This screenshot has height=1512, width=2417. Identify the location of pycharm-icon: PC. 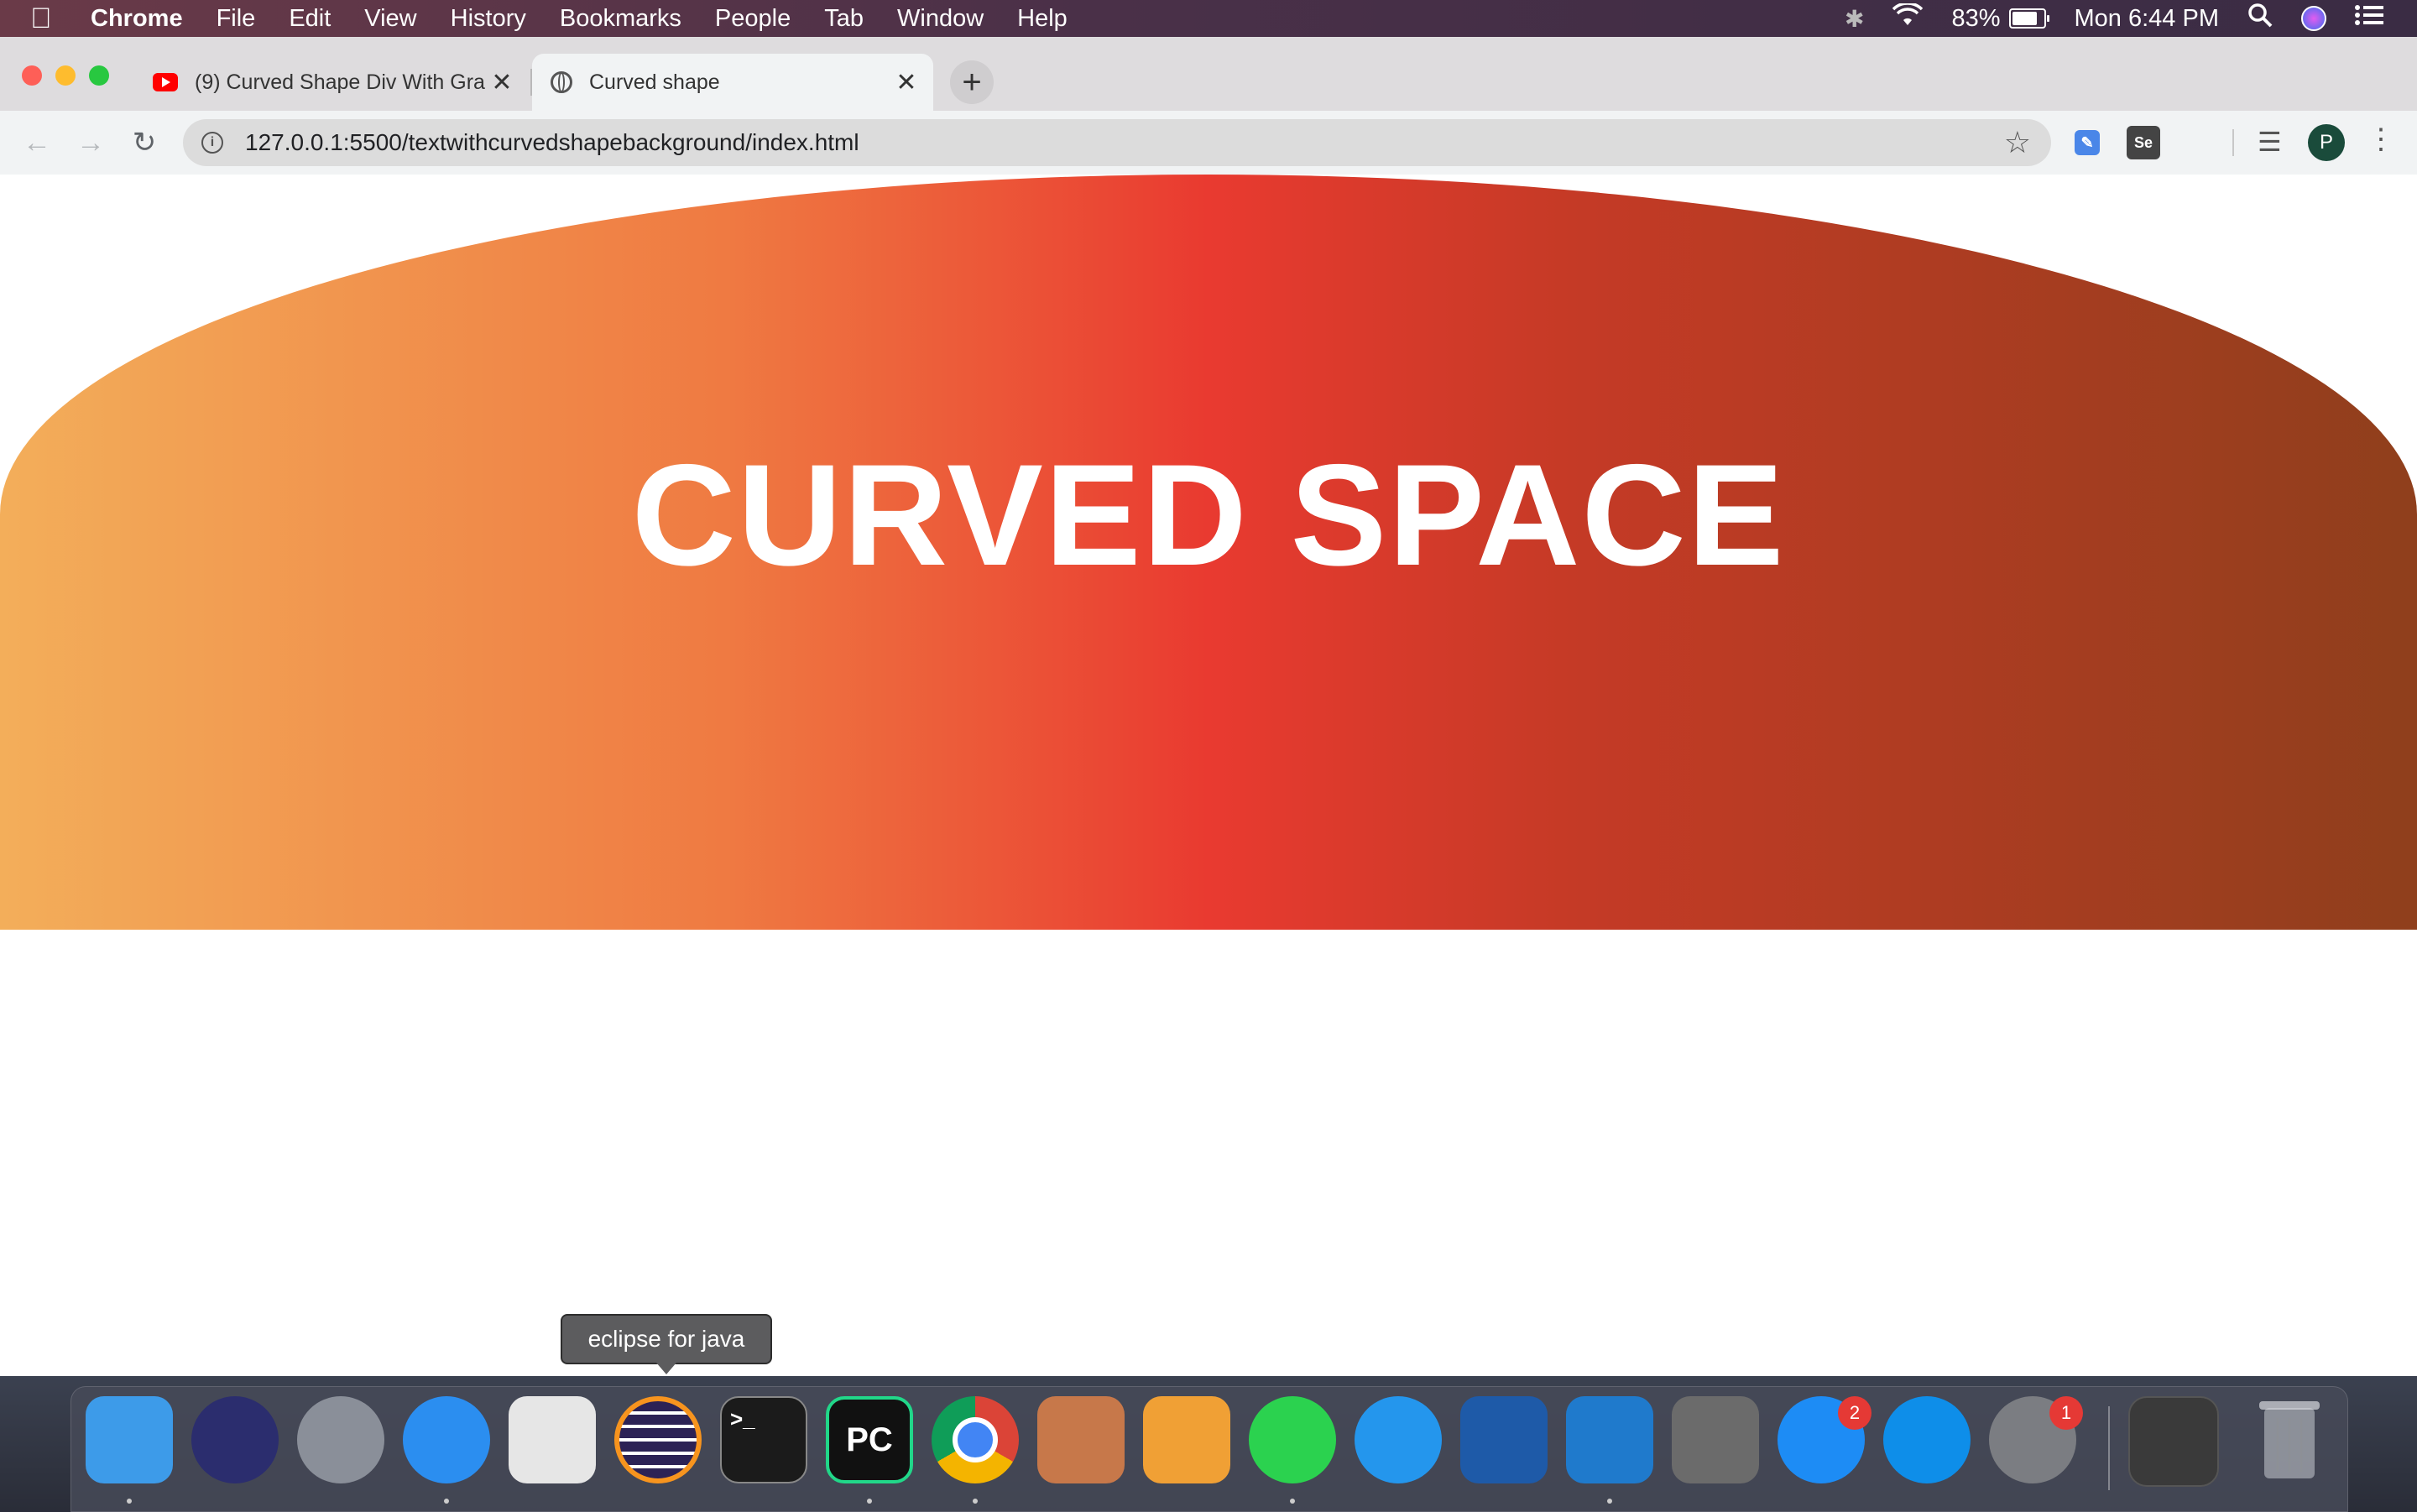
(869, 1439).